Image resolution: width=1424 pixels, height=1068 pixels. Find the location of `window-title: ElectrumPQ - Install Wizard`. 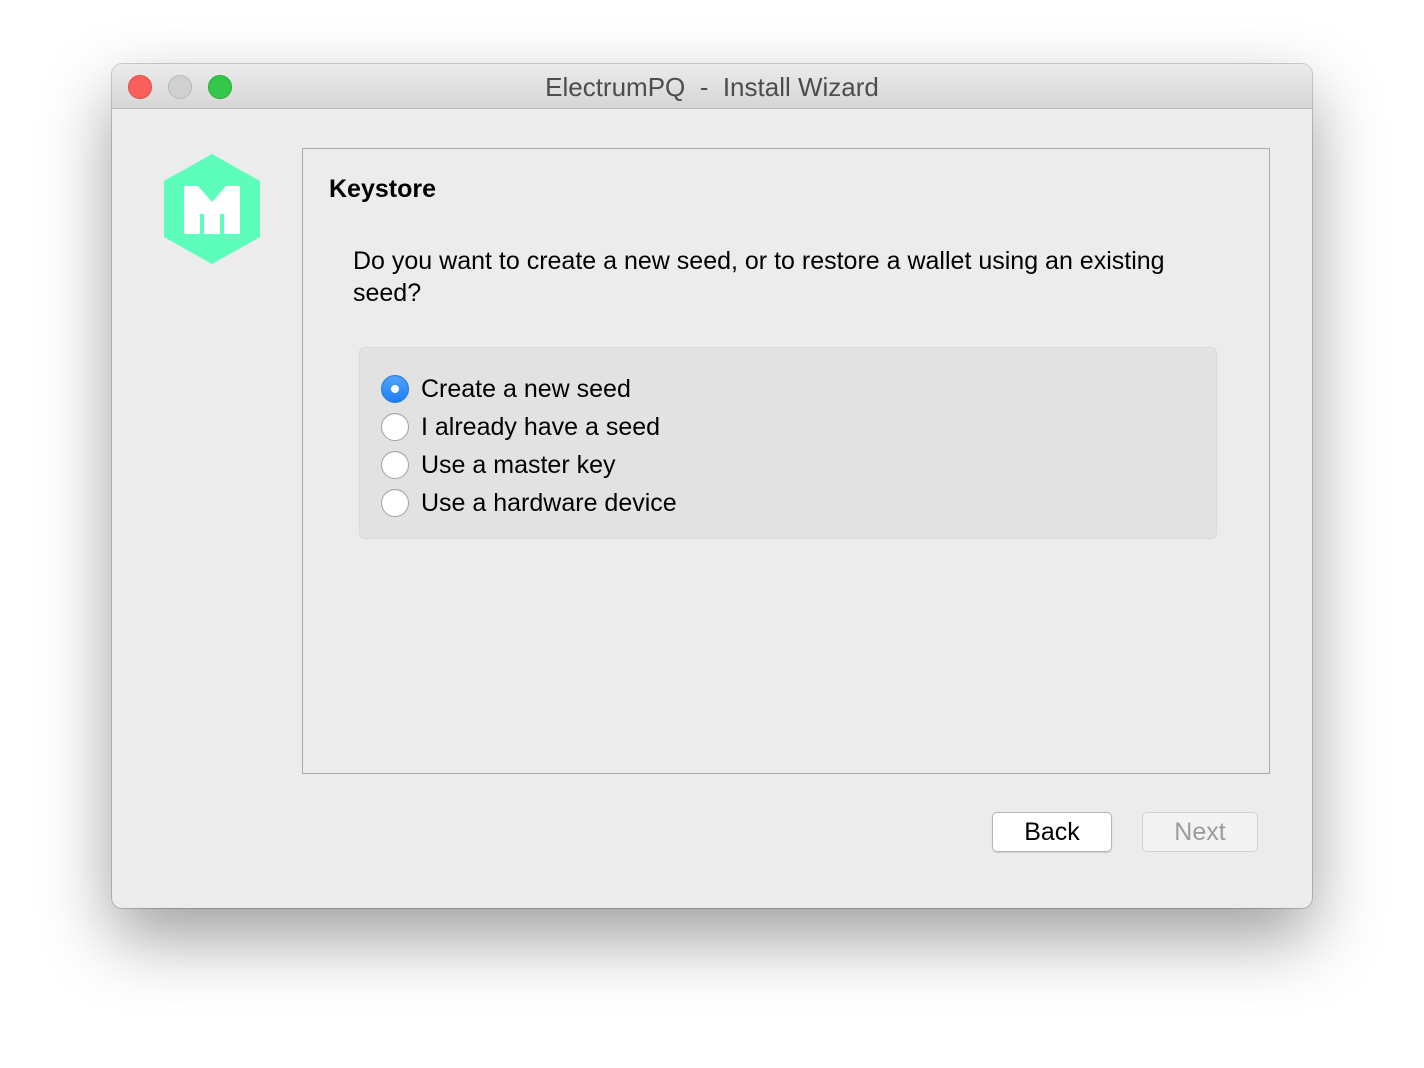

window-title: ElectrumPQ - Install Wizard is located at coordinates (712, 87).